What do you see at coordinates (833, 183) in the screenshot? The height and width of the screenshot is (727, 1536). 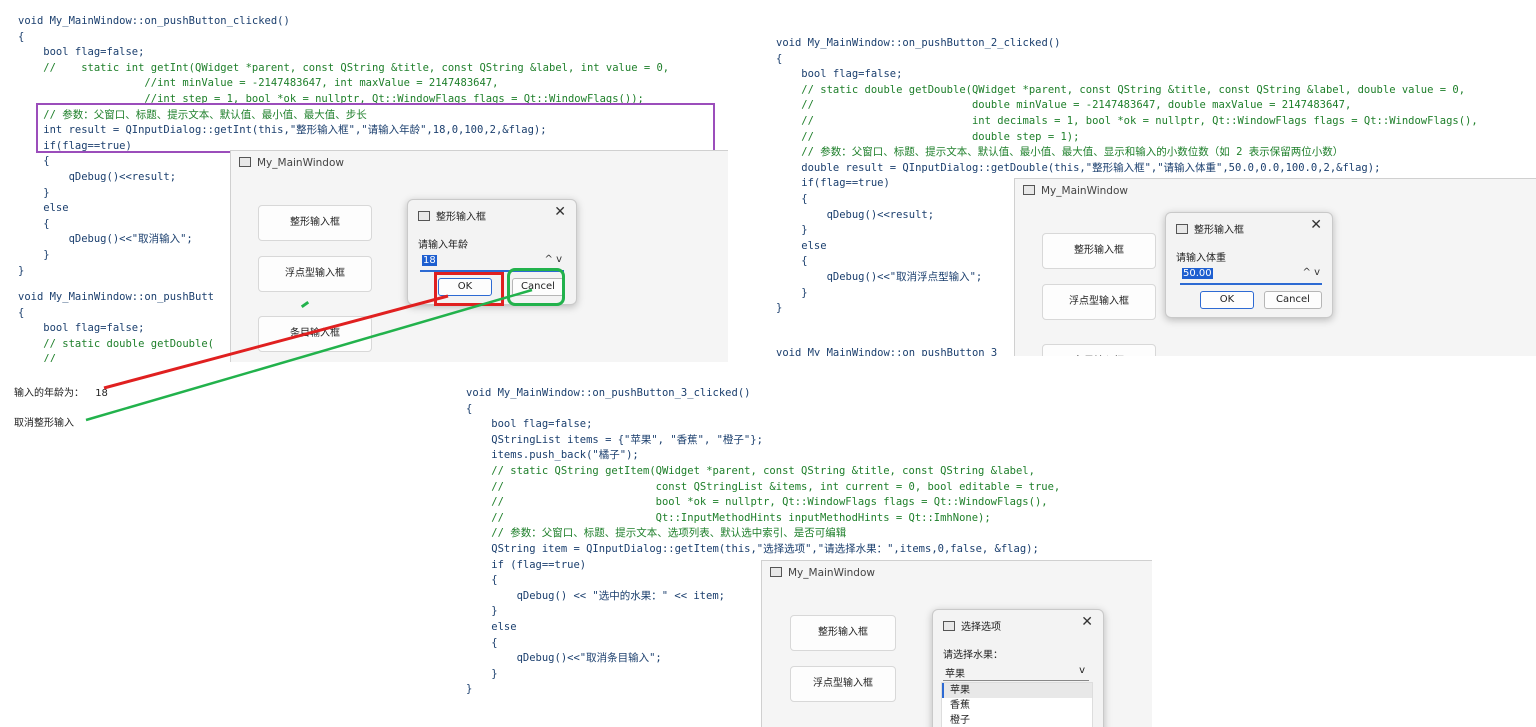 I see `code-line: if(flag==true)` at bounding box center [833, 183].